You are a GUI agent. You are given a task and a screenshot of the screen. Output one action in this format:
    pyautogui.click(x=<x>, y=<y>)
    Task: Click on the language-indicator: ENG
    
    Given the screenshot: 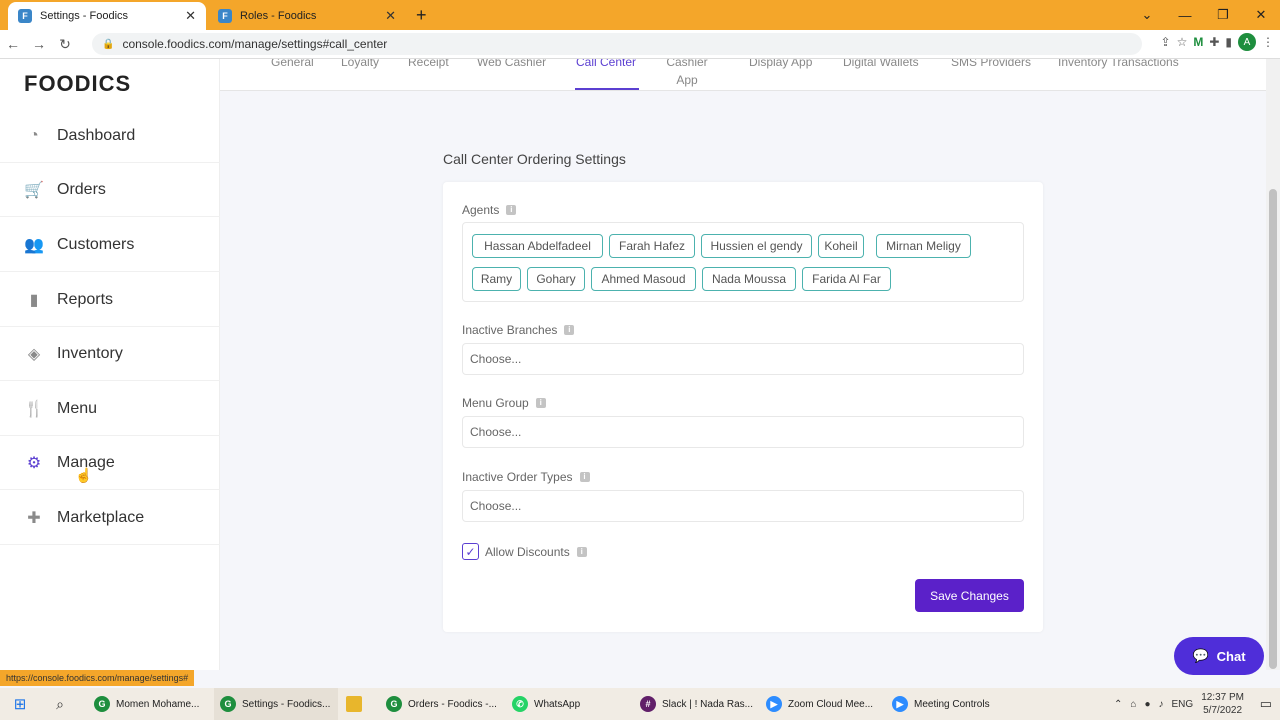 What is the action you would take?
    pyautogui.click(x=1183, y=704)
    